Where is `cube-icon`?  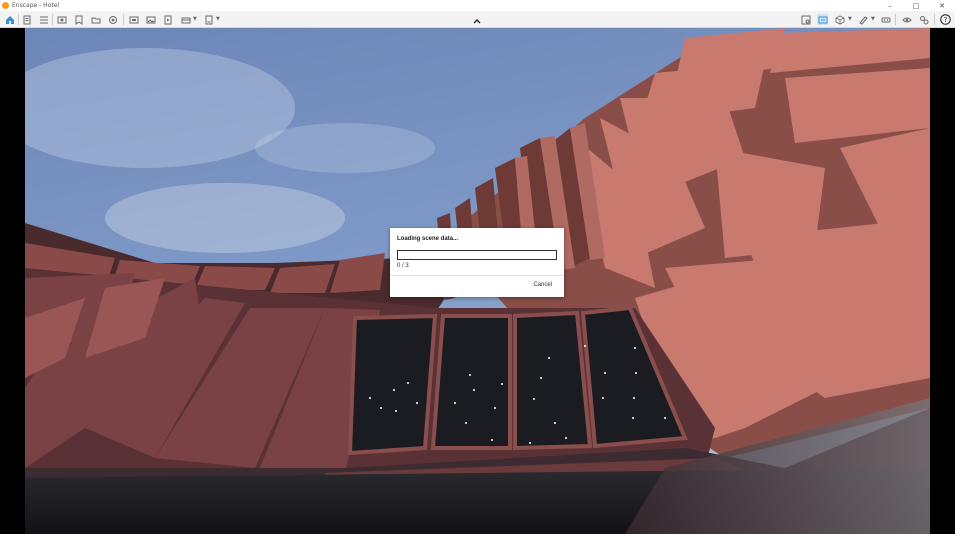 cube-icon is located at coordinates (839, 19).